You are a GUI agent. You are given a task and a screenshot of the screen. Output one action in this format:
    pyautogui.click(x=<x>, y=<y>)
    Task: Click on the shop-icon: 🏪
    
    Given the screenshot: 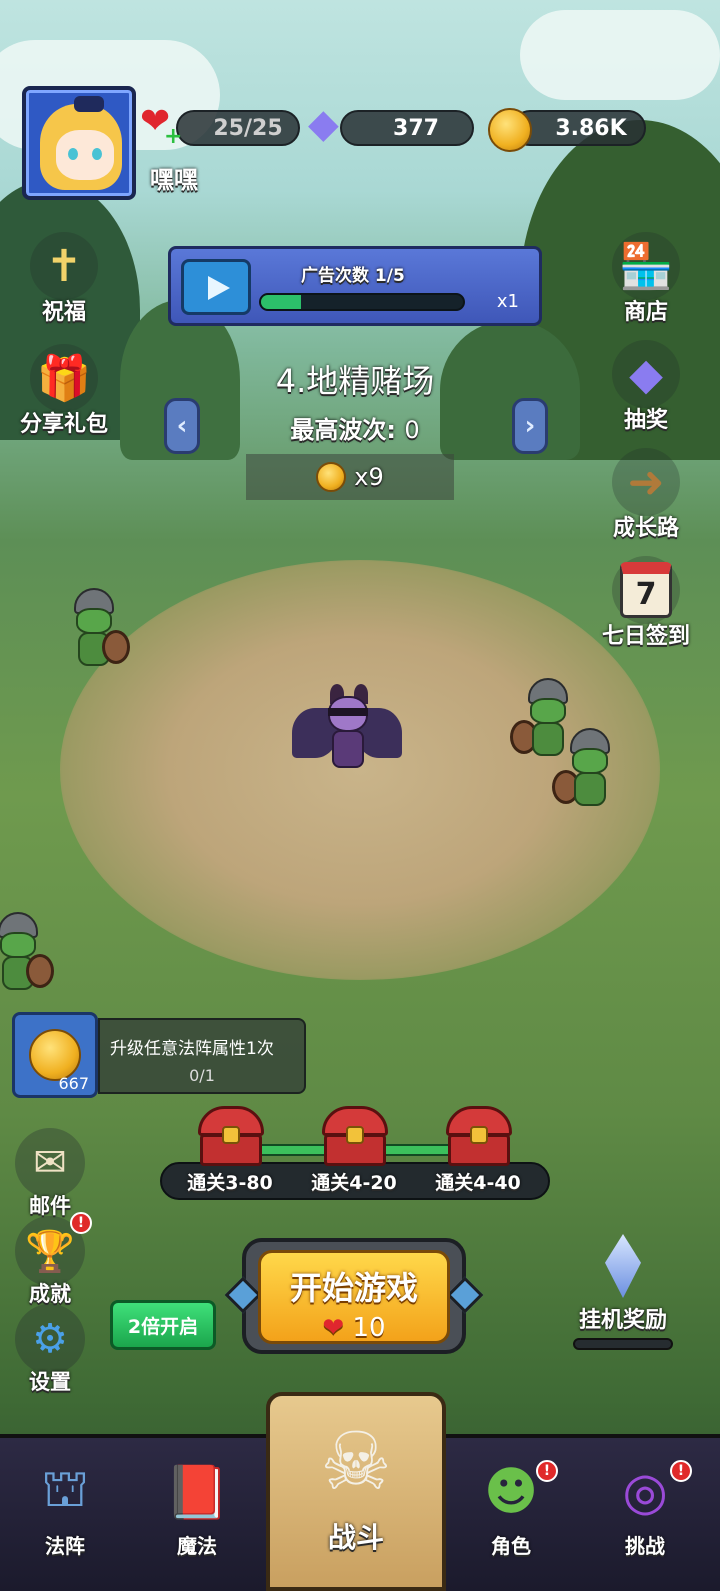 What is the action you would take?
    pyautogui.click(x=646, y=266)
    